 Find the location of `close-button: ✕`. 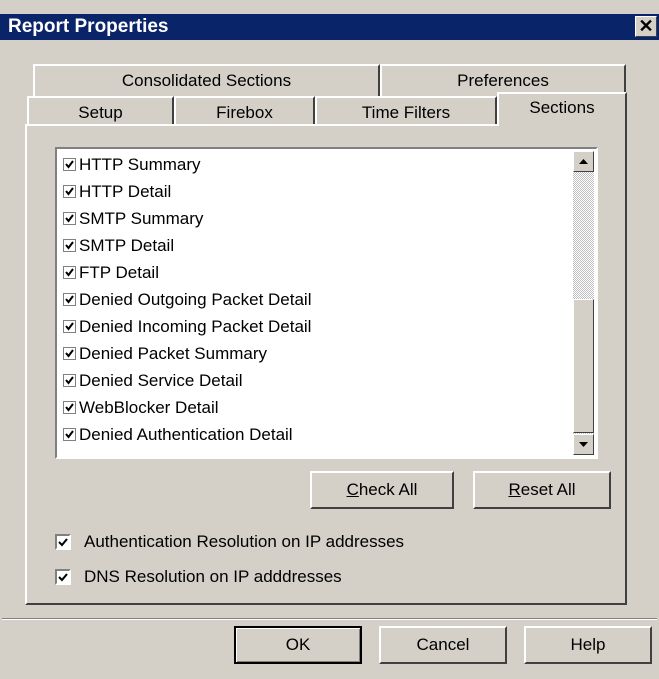

close-button: ✕ is located at coordinates (646, 26).